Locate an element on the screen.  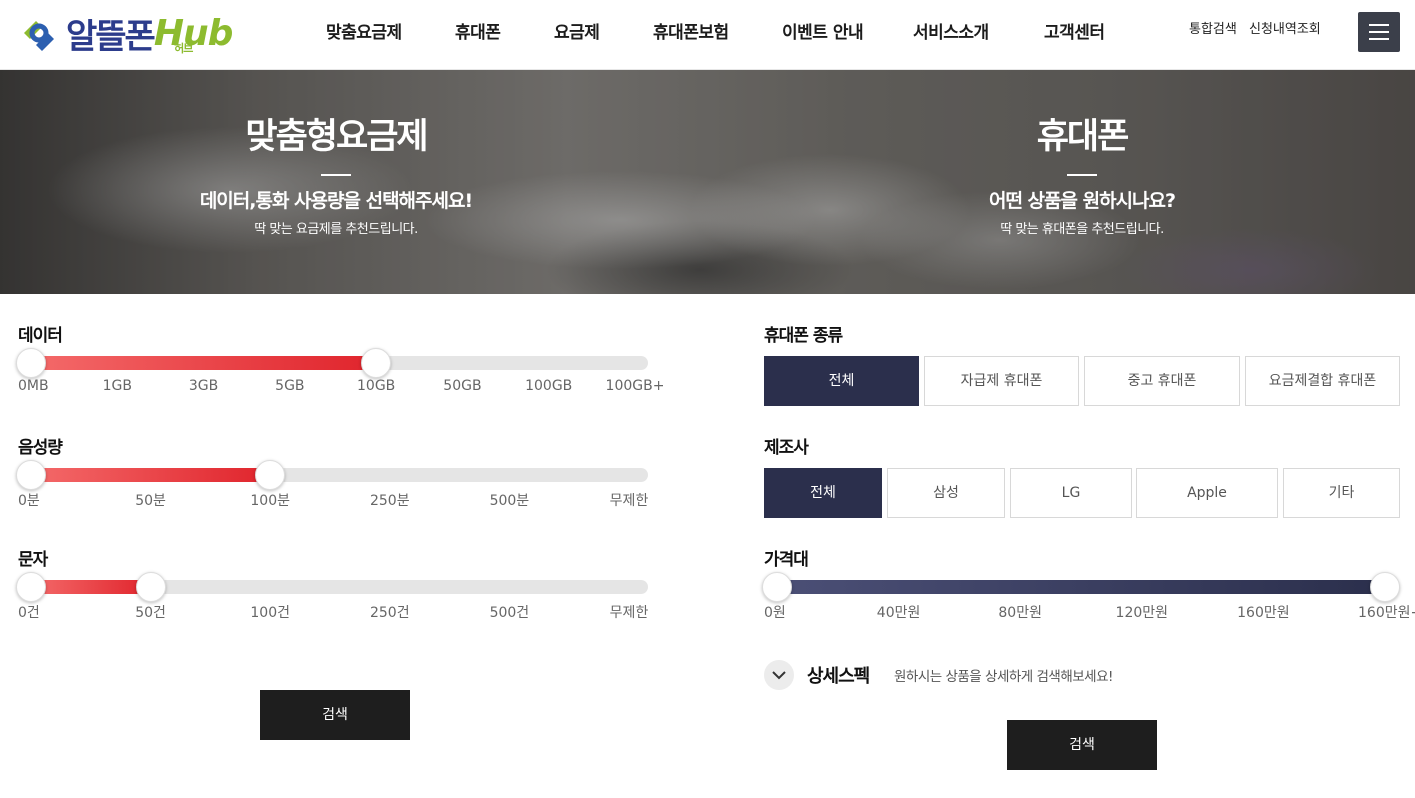
nav-plan: 요금제 is located at coordinates (577, 30).